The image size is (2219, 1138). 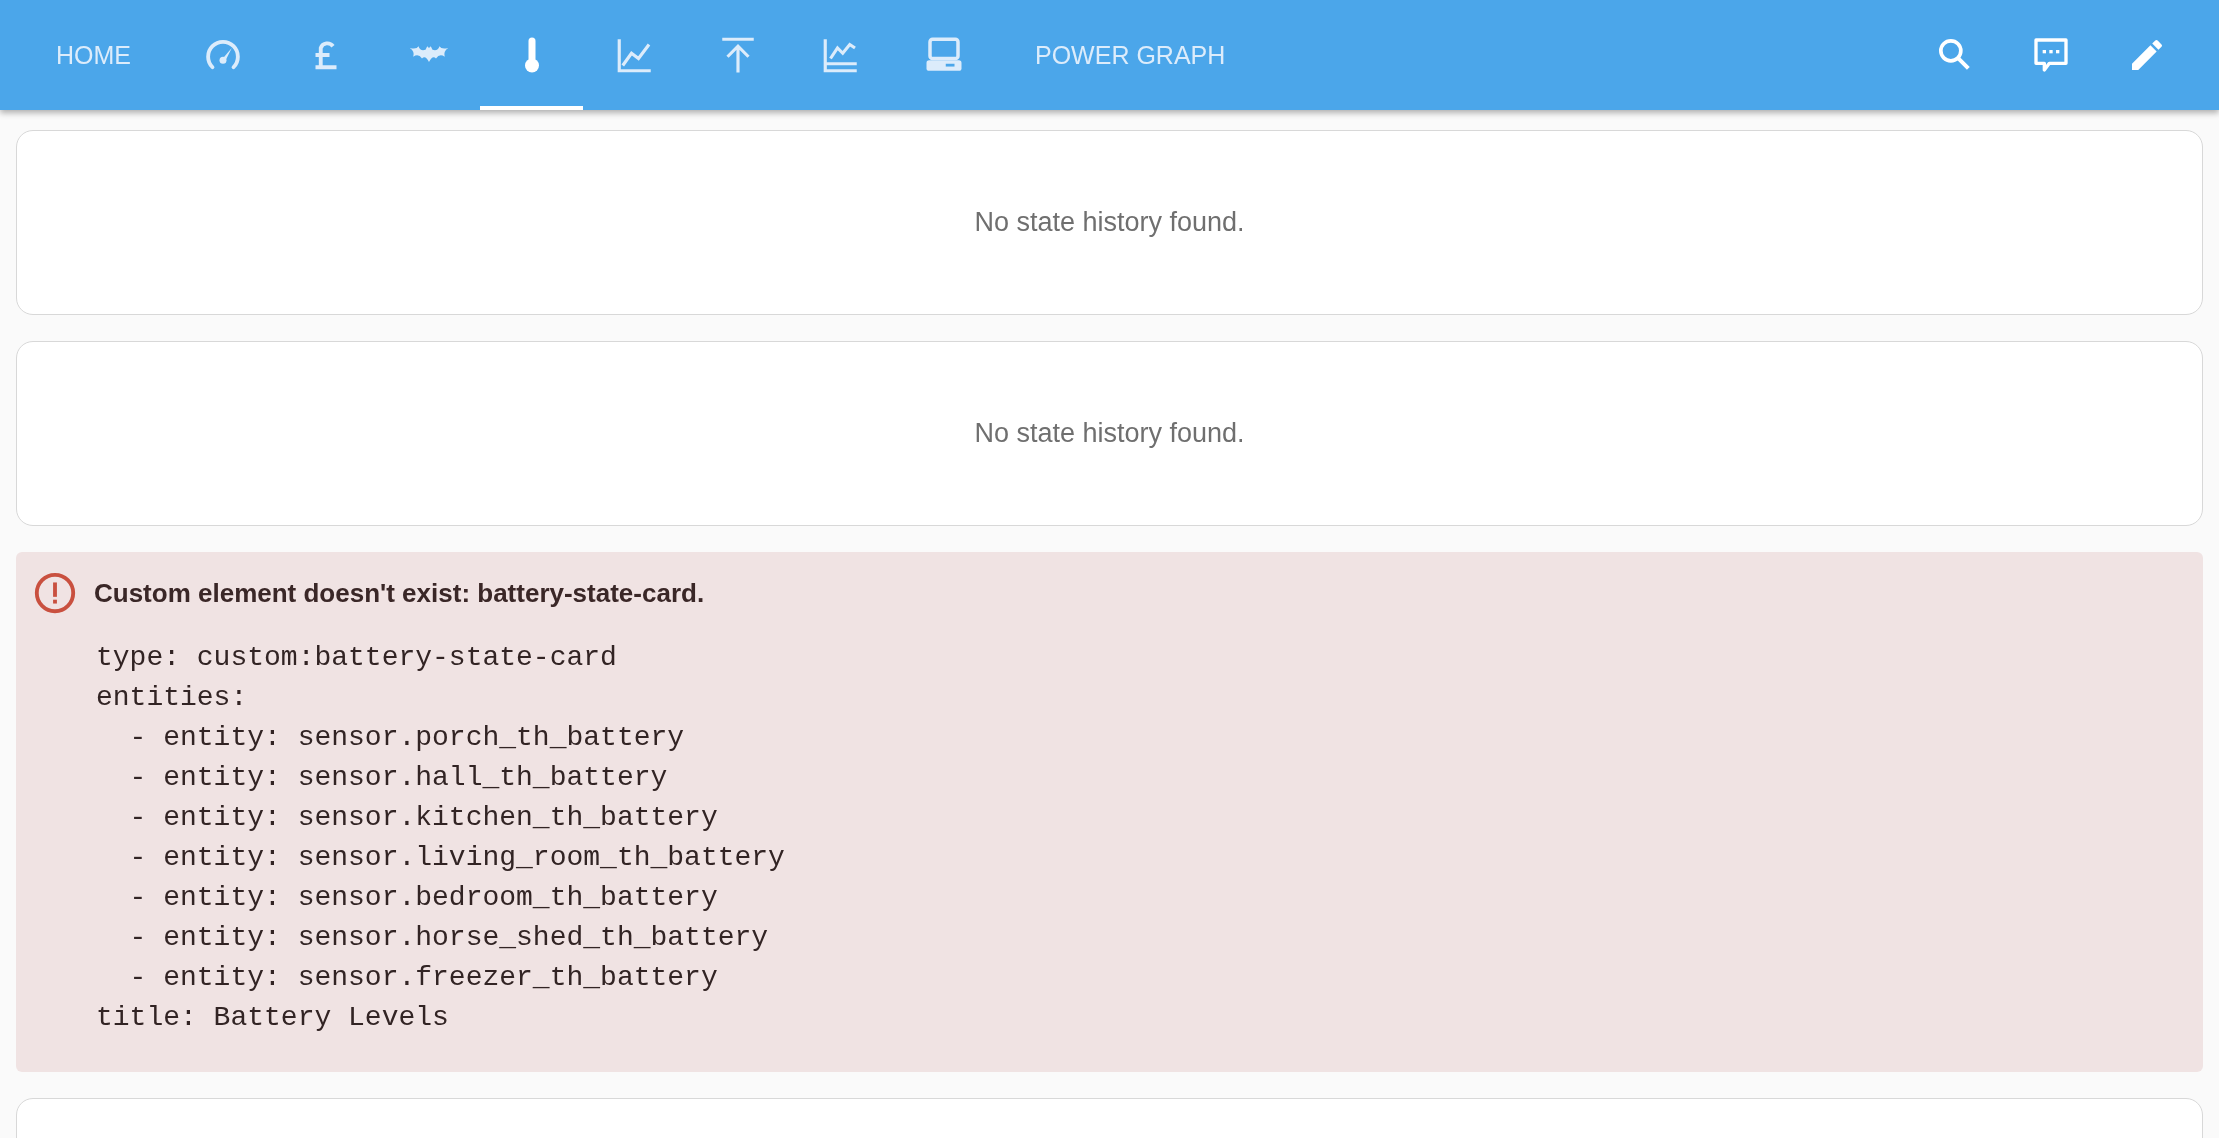 I want to click on nav-tab: HOME, so click(x=93, y=55).